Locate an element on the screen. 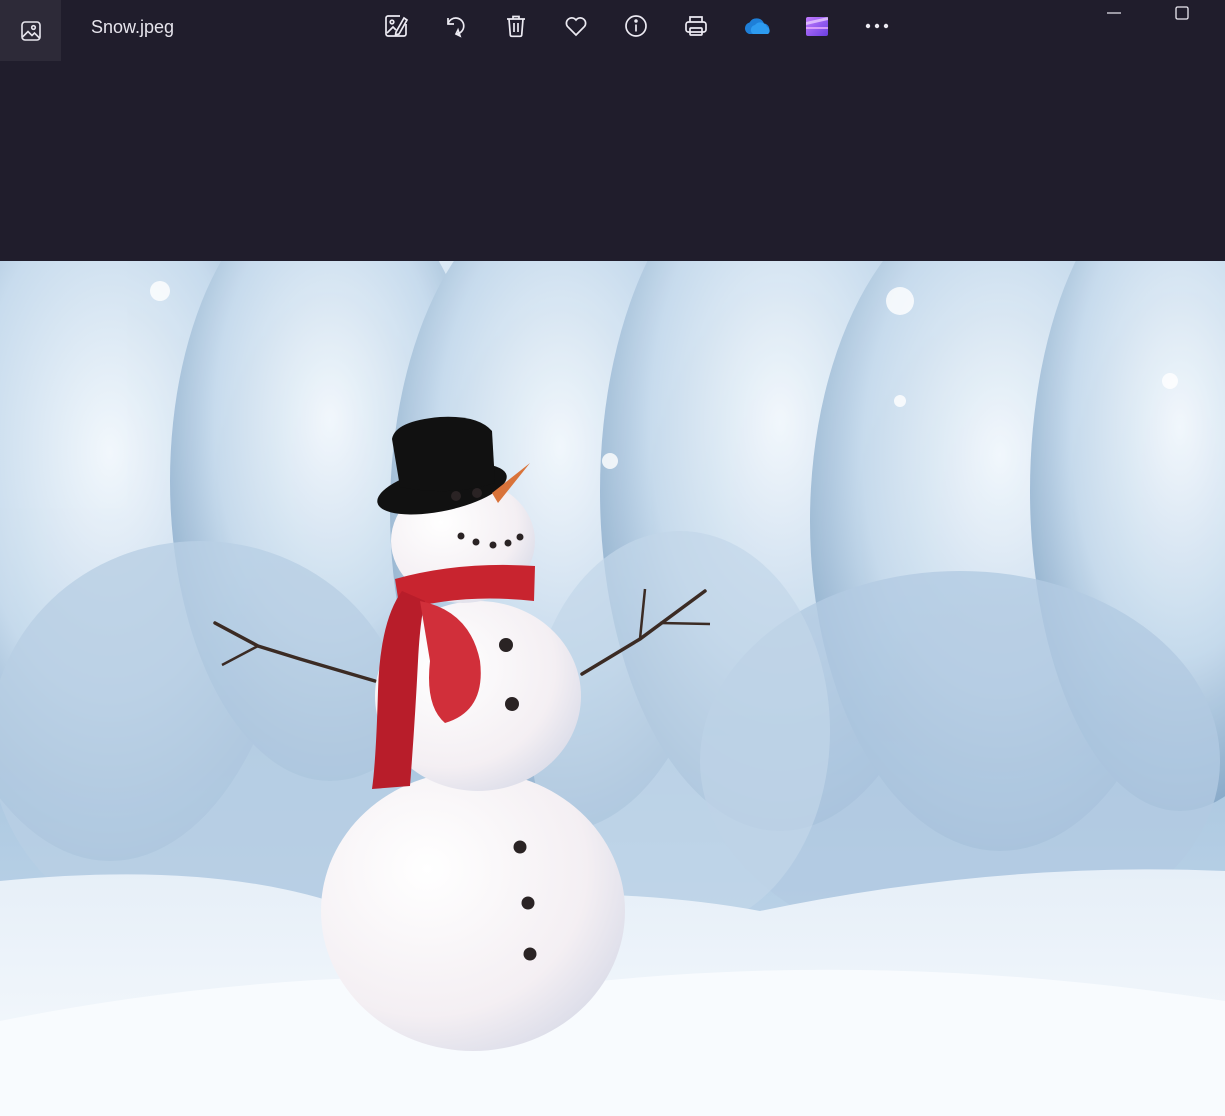  info-icon is located at coordinates (636, 26).